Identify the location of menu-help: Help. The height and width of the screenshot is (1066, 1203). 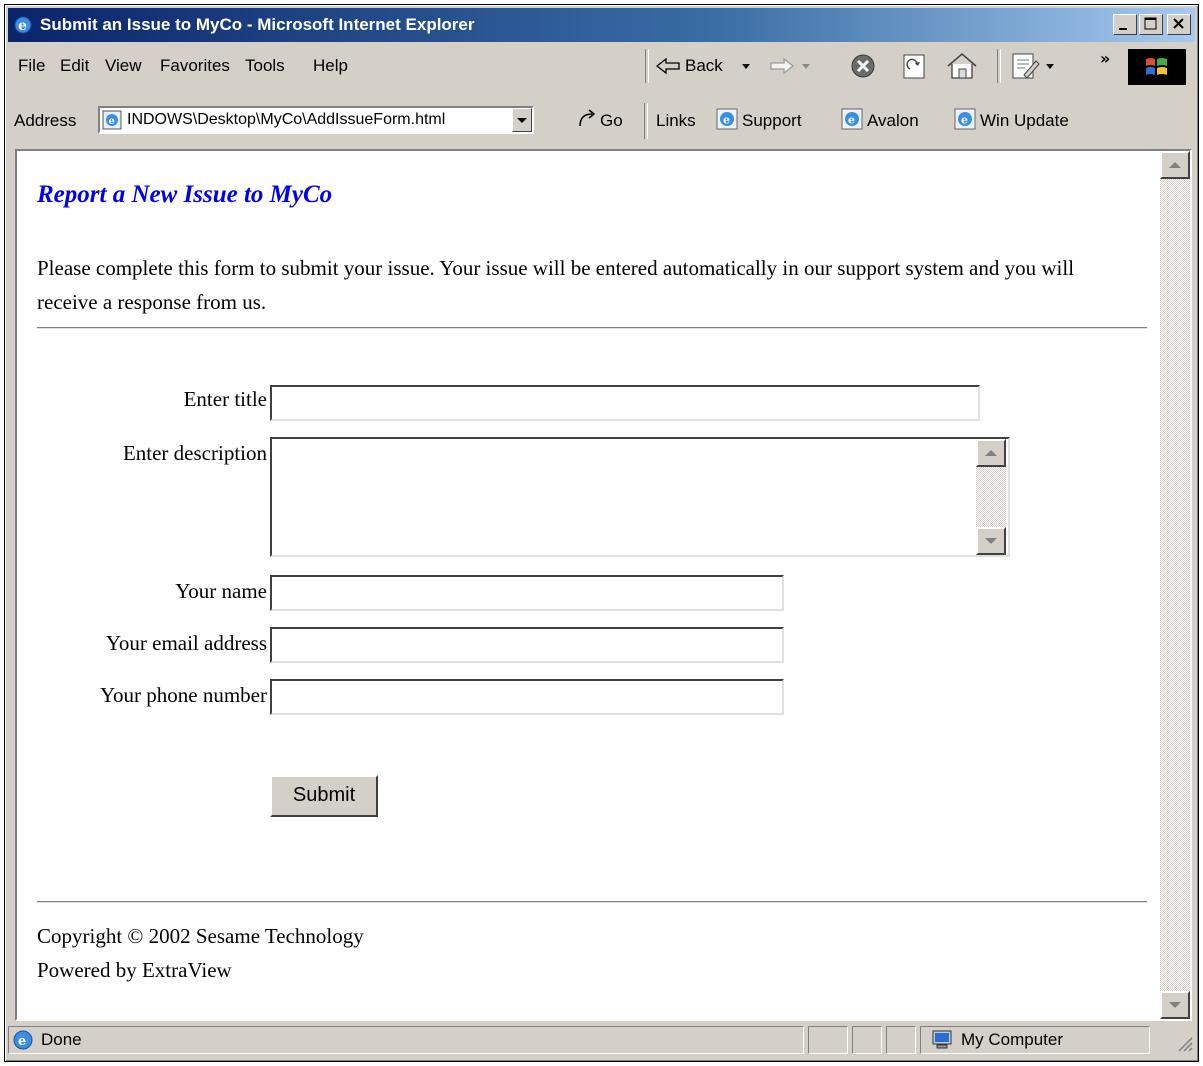
(330, 66).